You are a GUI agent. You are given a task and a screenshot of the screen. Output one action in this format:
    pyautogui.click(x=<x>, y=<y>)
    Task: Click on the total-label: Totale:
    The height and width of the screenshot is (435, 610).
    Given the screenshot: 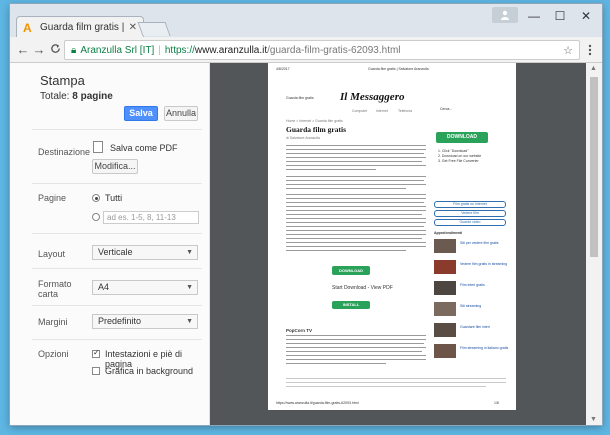 What is the action you would take?
    pyautogui.click(x=55, y=96)
    